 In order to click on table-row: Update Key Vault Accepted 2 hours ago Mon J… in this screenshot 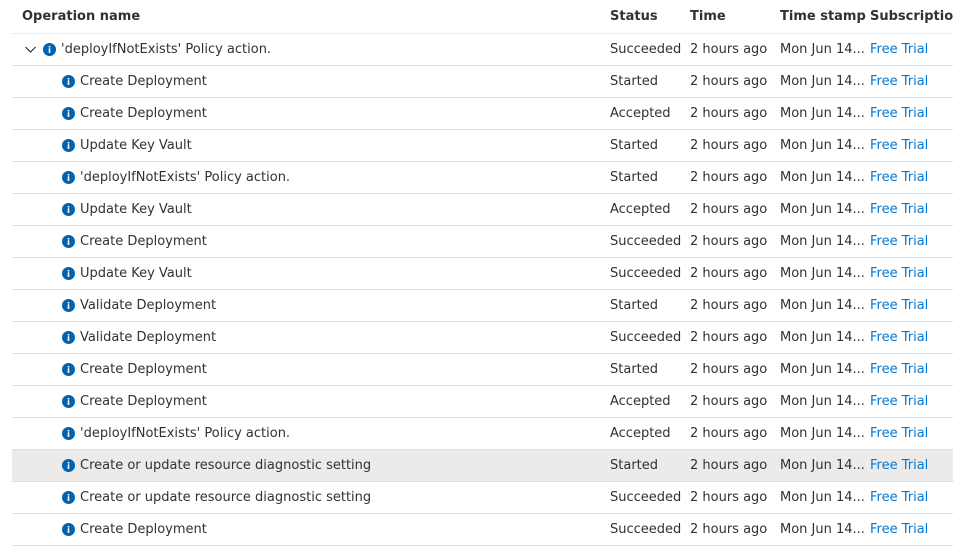, I will do `click(482, 210)`.